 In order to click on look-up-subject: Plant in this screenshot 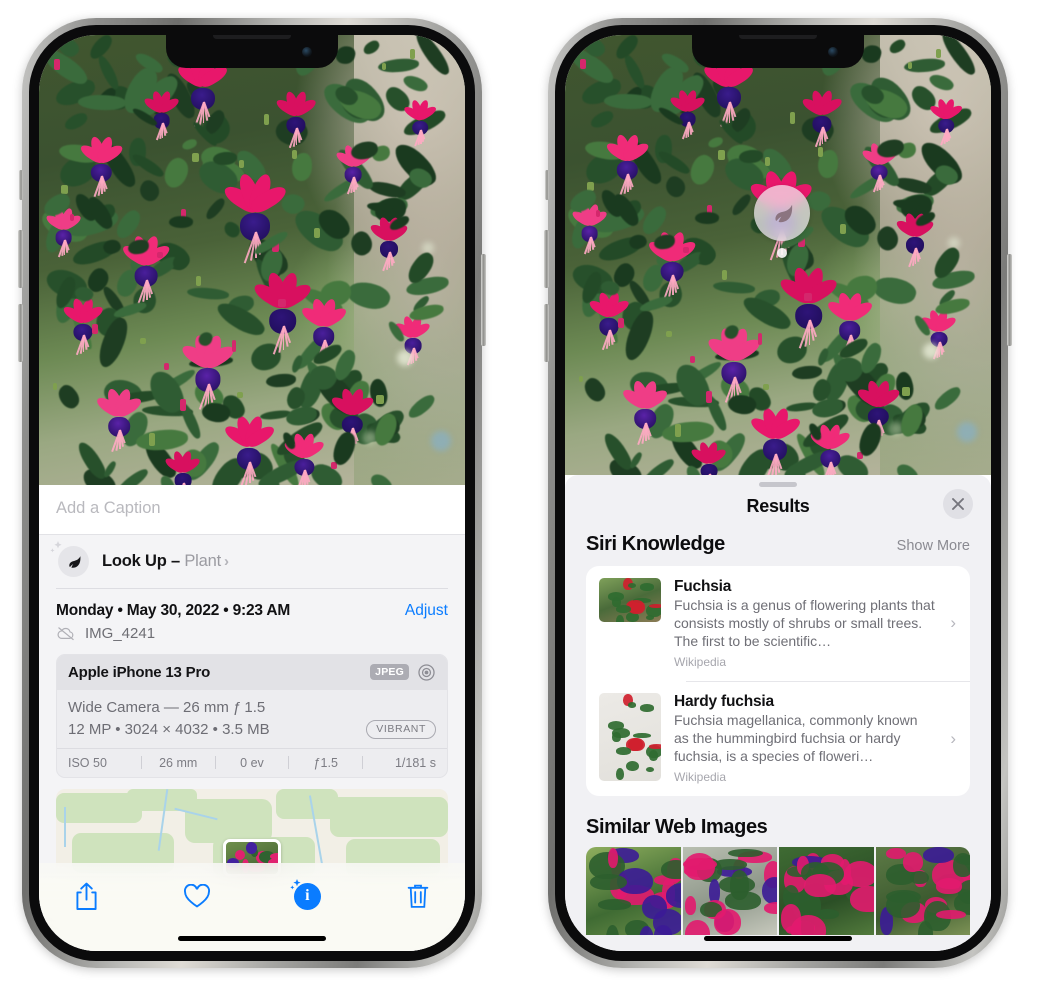, I will do `click(202, 561)`.